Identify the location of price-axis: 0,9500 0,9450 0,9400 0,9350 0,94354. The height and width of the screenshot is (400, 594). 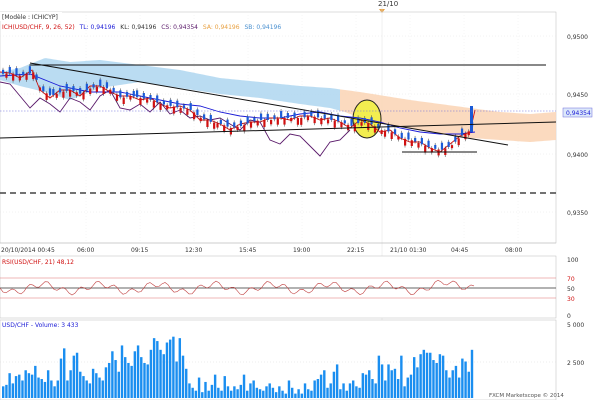
(577, 125).